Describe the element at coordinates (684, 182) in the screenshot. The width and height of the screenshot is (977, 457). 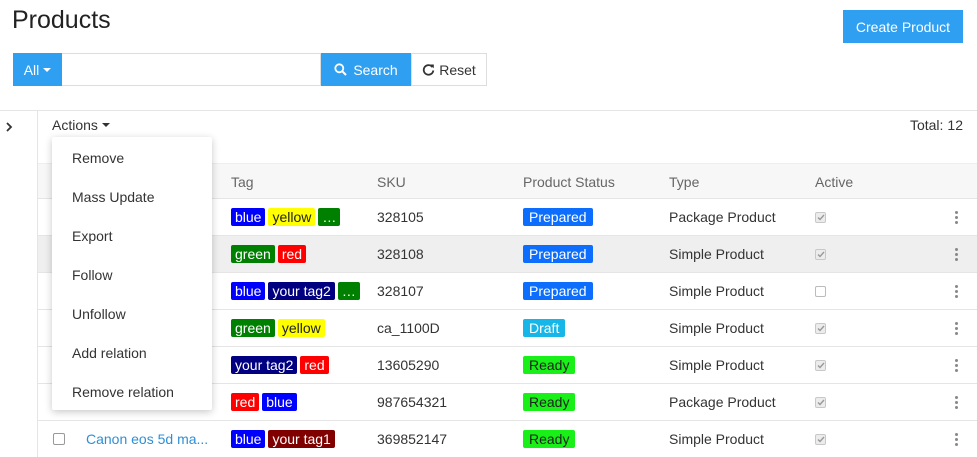
I see `column-header-type: Type` at that location.